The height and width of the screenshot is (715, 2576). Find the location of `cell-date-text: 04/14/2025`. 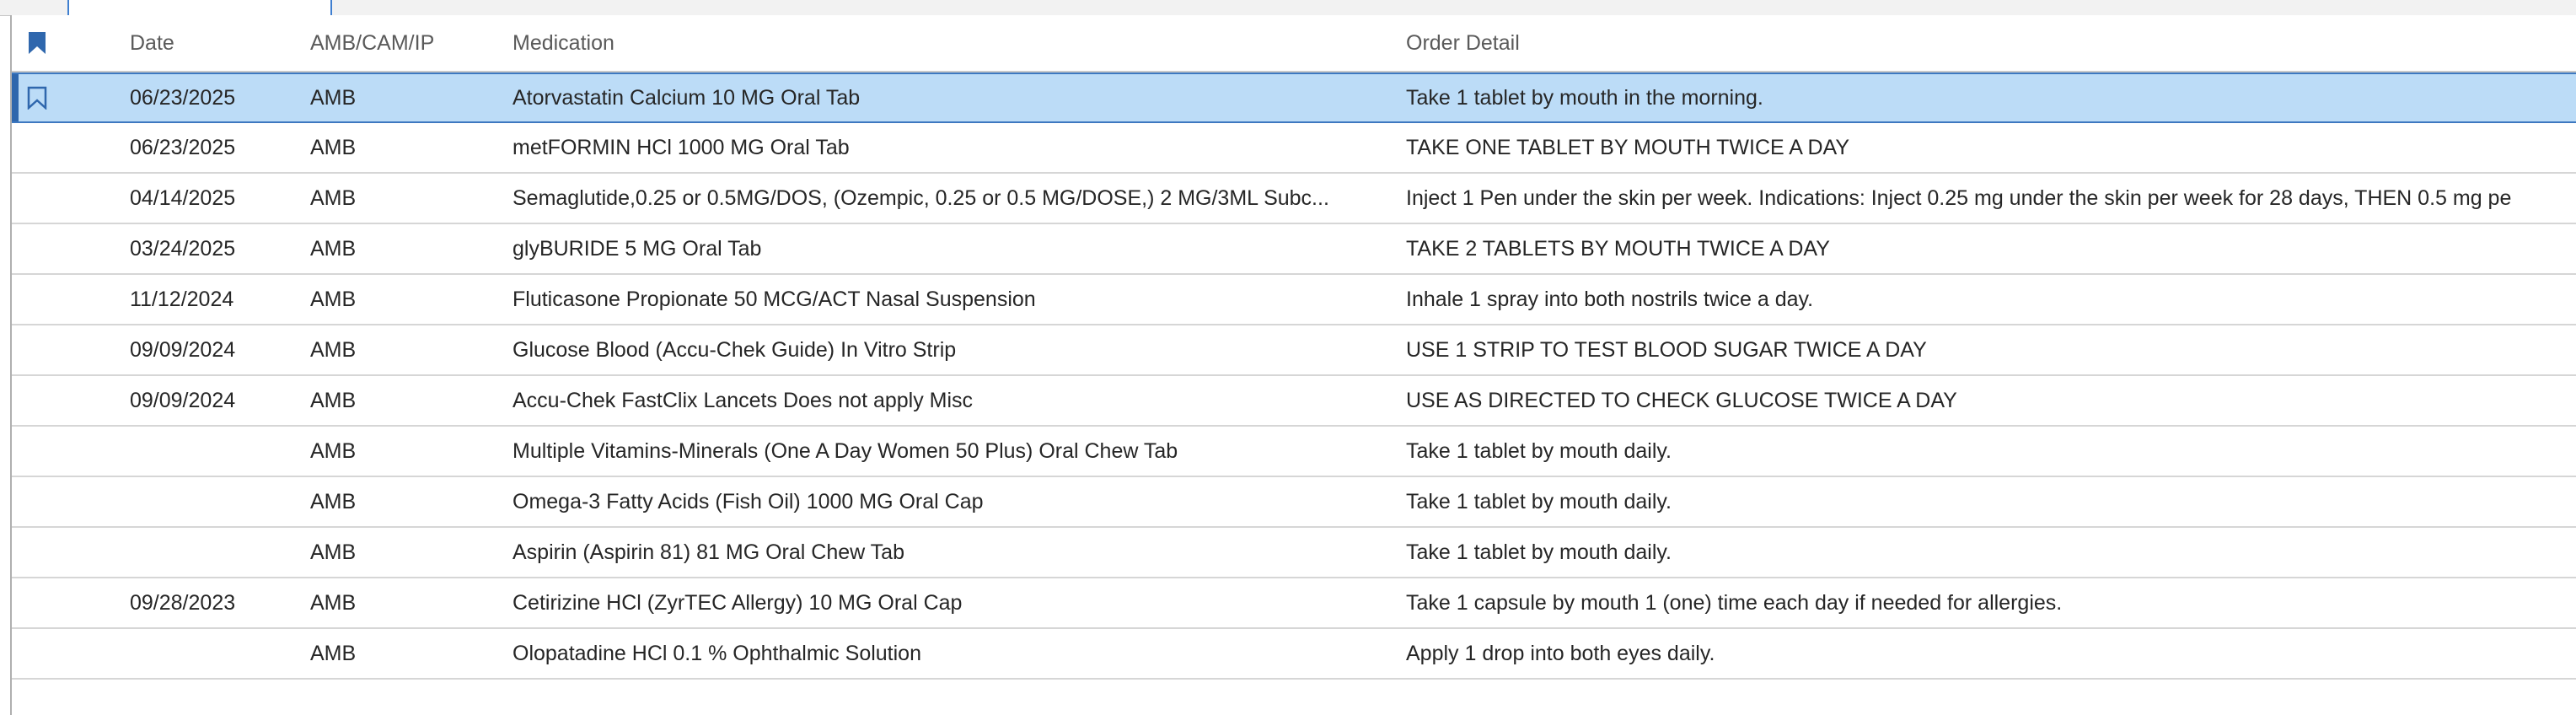

cell-date-text: 04/14/2025 is located at coordinates (183, 197).